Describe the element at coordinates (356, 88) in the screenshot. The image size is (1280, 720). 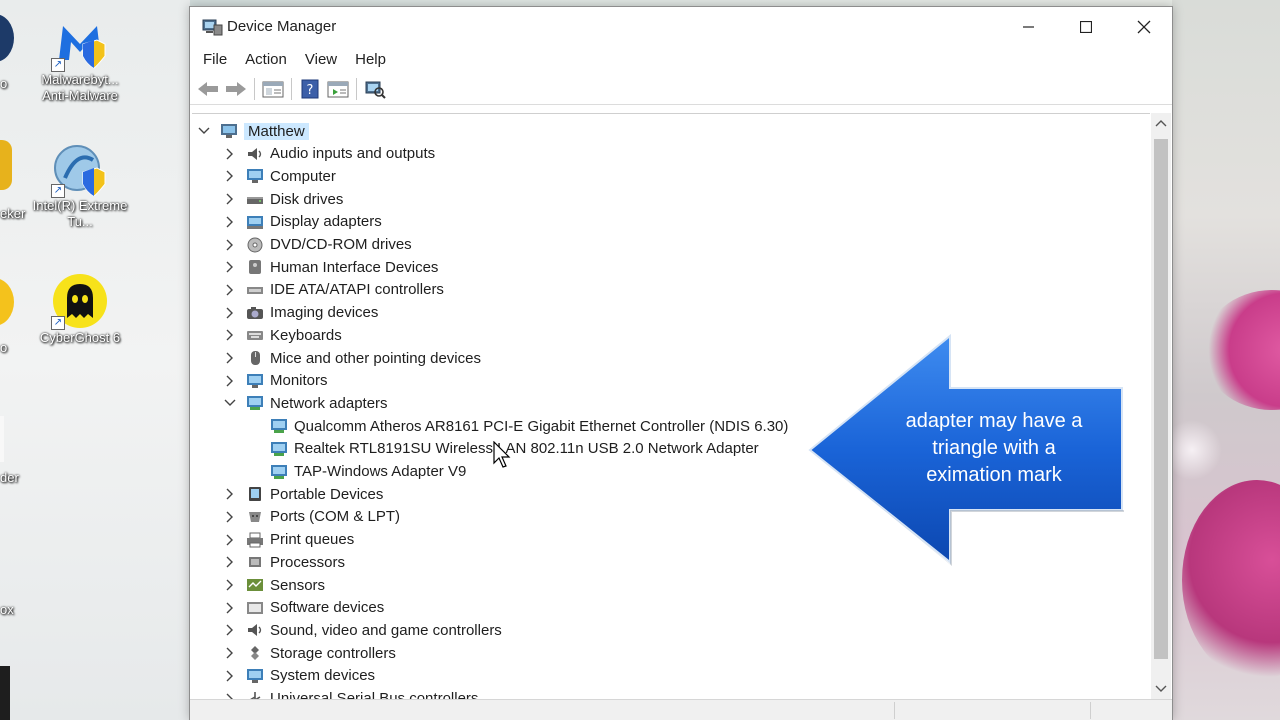
I see `toolbar-divider` at that location.